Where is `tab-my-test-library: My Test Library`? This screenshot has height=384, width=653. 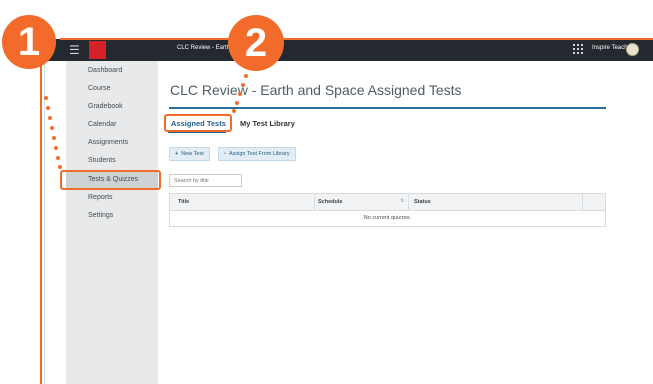
tab-my-test-library: My Test Library is located at coordinates (267, 123).